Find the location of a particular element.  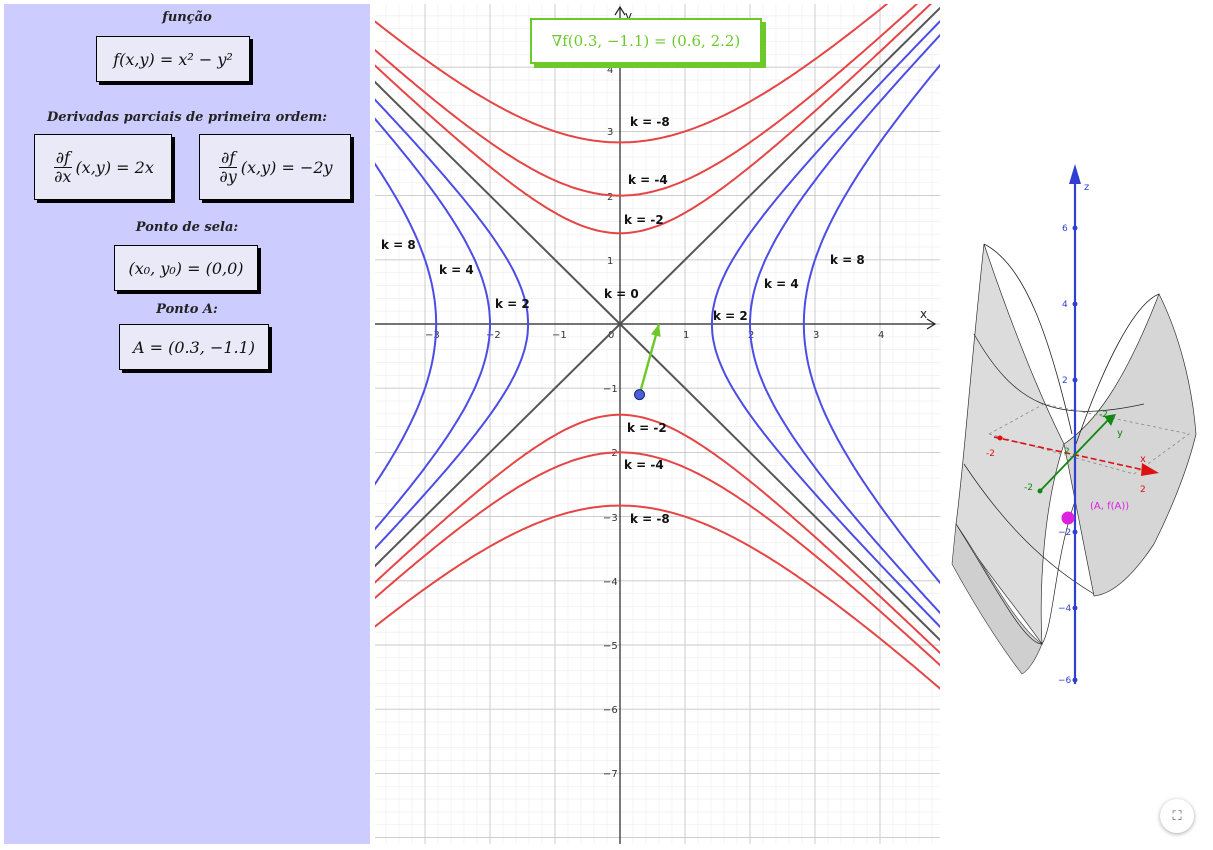

level-label-bottom-neg4: k = -4 is located at coordinates (644, 465).